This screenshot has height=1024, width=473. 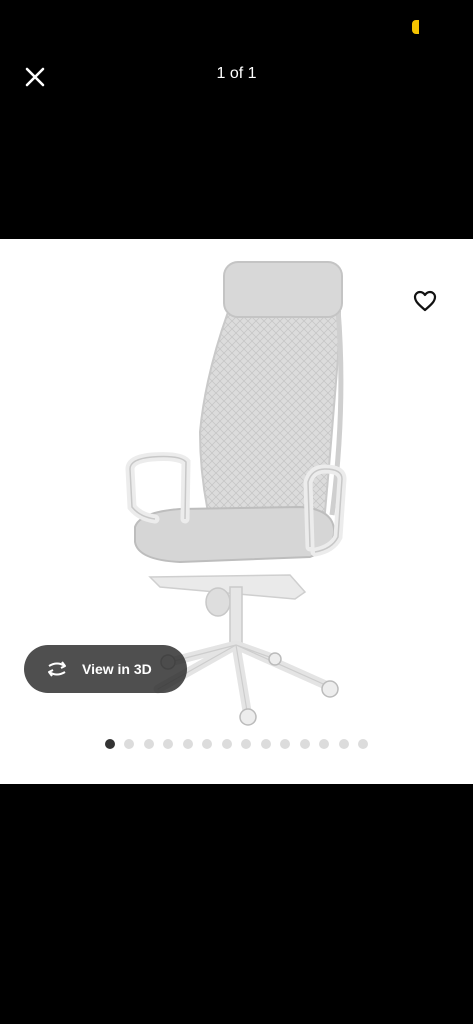 What do you see at coordinates (57, 669) in the screenshot?
I see `rotate-3d-icon` at bounding box center [57, 669].